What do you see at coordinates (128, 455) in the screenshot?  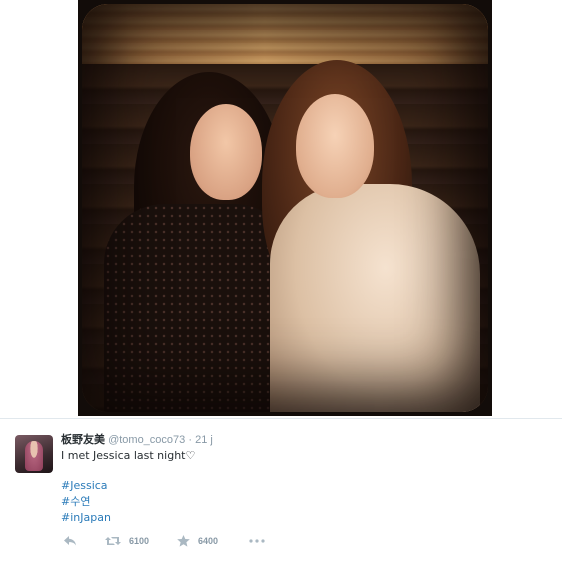 I see `tweet-text: I met Jessica last night♡` at bounding box center [128, 455].